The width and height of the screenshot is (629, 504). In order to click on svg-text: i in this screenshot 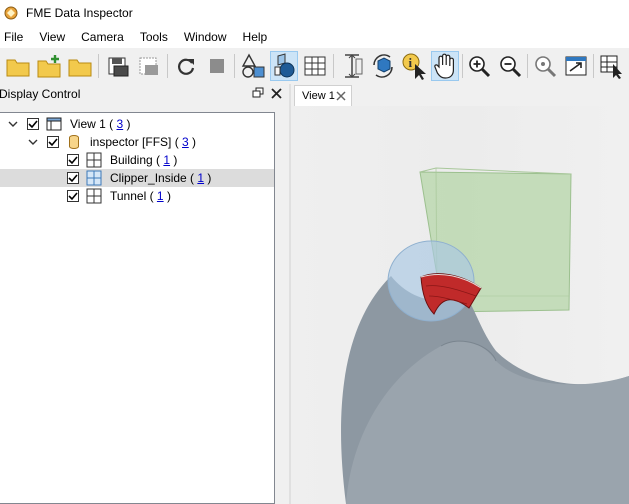, I will do `click(411, 62)`.